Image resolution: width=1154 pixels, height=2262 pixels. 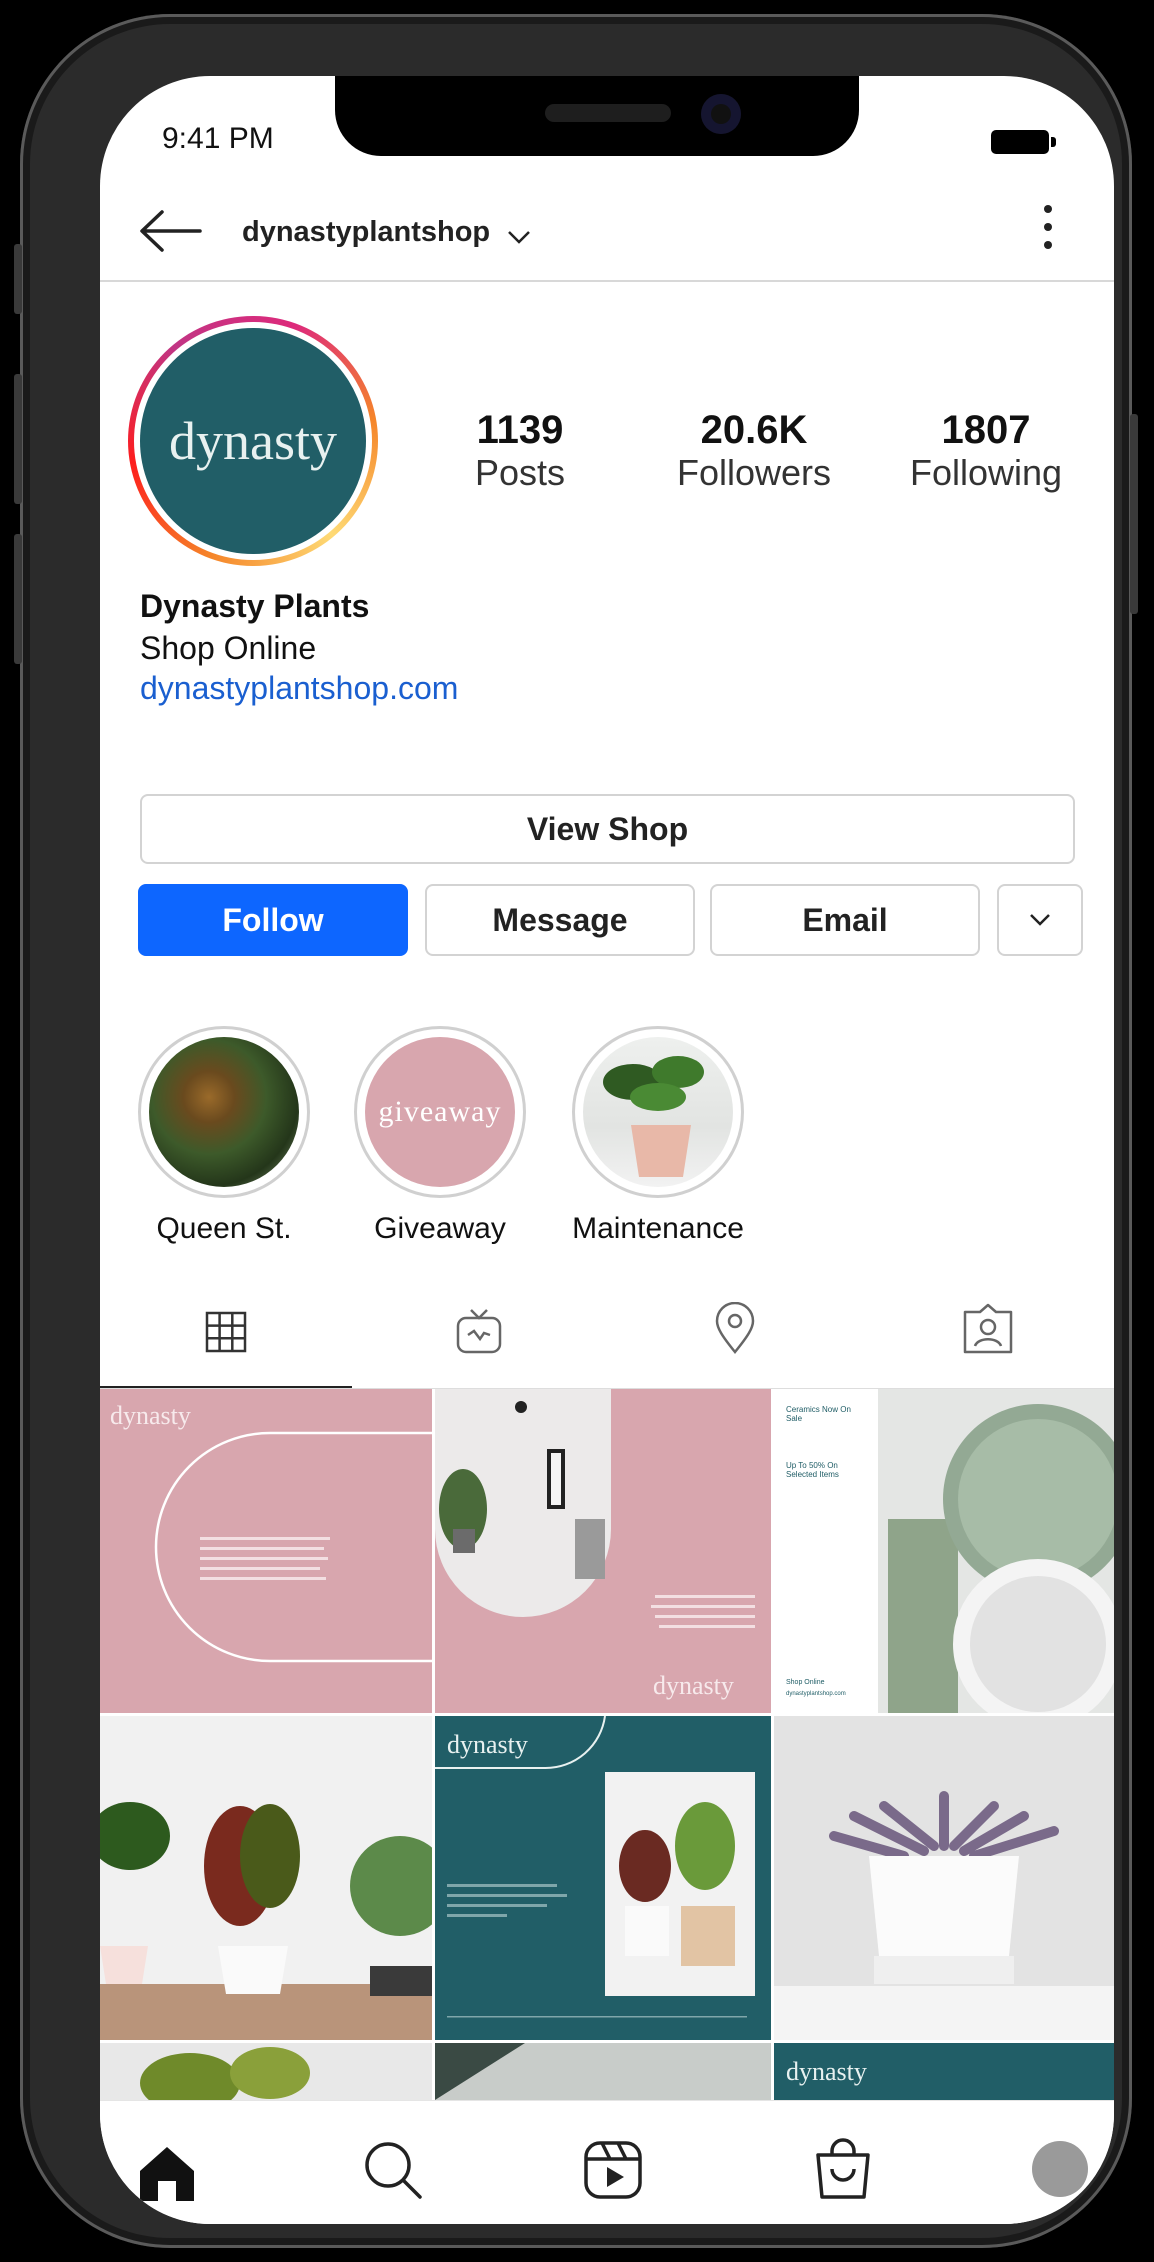 What do you see at coordinates (988, 1331) in the screenshot?
I see `tagged-icon` at bounding box center [988, 1331].